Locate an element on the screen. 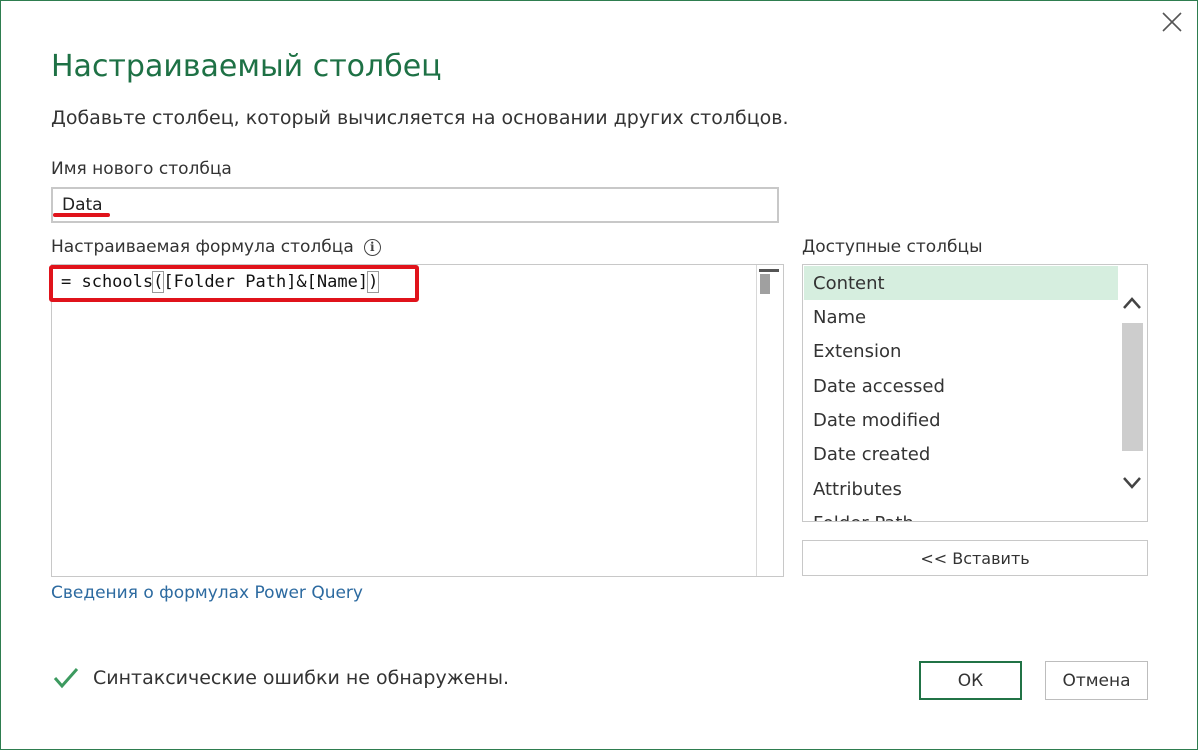 Image resolution: width=1200 pixels, height=752 pixels. list-item: Content is located at coordinates (961, 283).